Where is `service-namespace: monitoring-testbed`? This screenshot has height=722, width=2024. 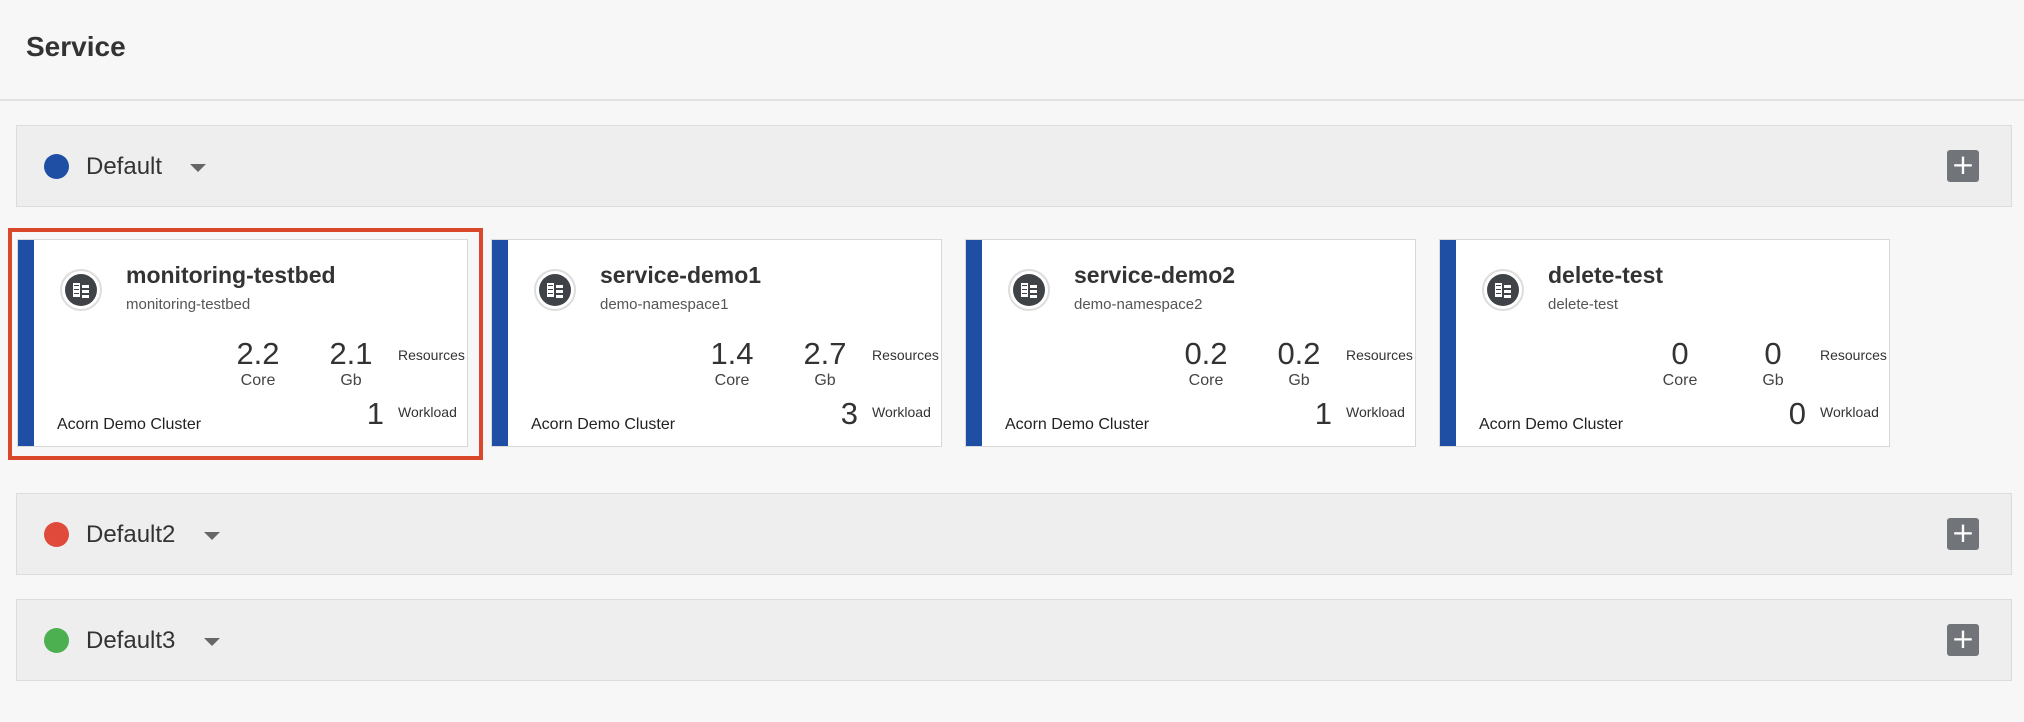
service-namespace: monitoring-testbed is located at coordinates (188, 304).